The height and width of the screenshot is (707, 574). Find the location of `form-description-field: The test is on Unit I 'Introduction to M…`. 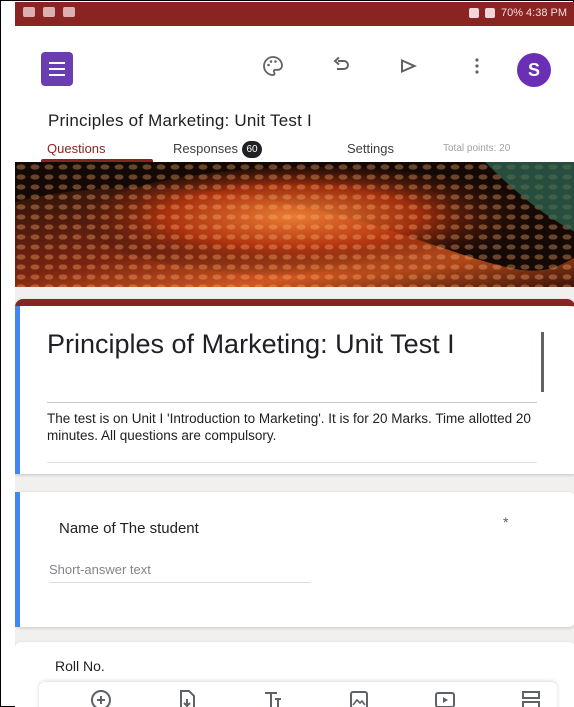

form-description-field: The test is on Unit I 'Introduction to M… is located at coordinates (296, 427).